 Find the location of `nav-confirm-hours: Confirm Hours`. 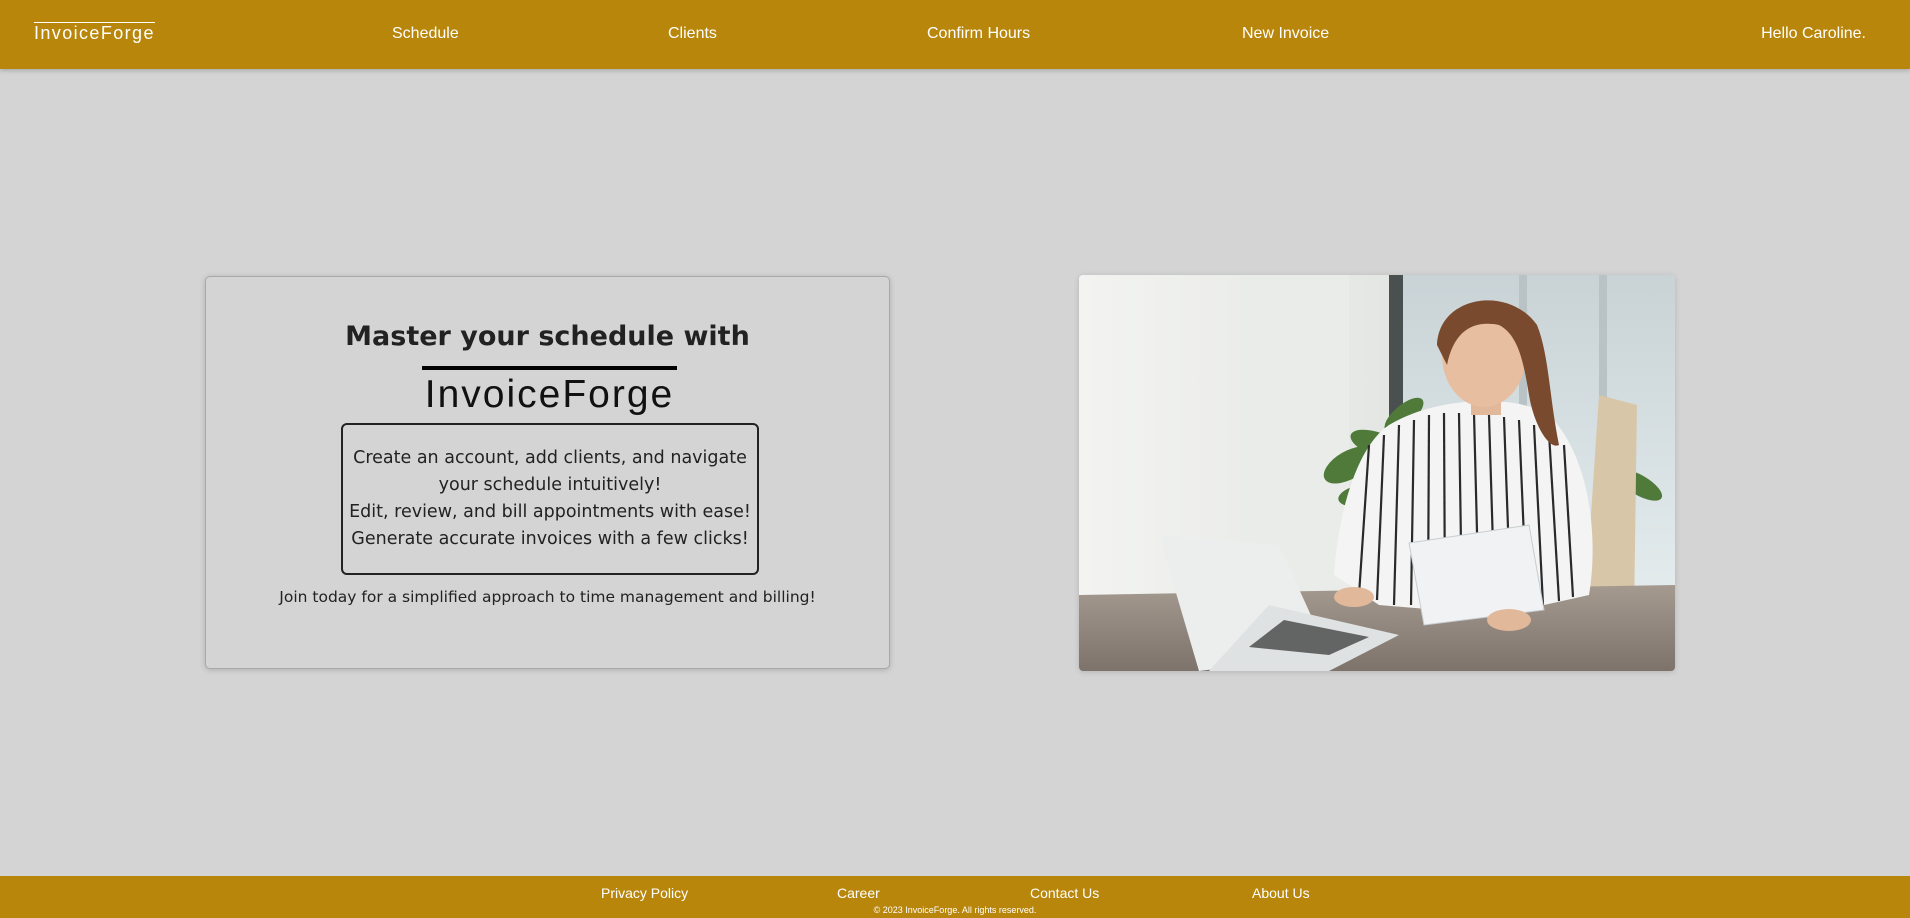

nav-confirm-hours: Confirm Hours is located at coordinates (978, 34).